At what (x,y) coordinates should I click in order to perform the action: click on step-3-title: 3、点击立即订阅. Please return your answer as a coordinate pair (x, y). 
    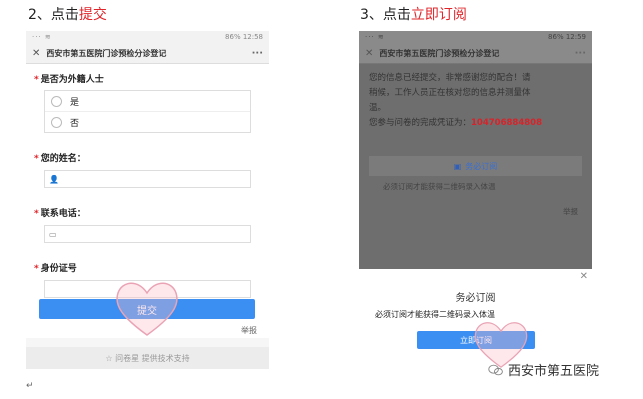
    Looking at the image, I should click on (413, 14).